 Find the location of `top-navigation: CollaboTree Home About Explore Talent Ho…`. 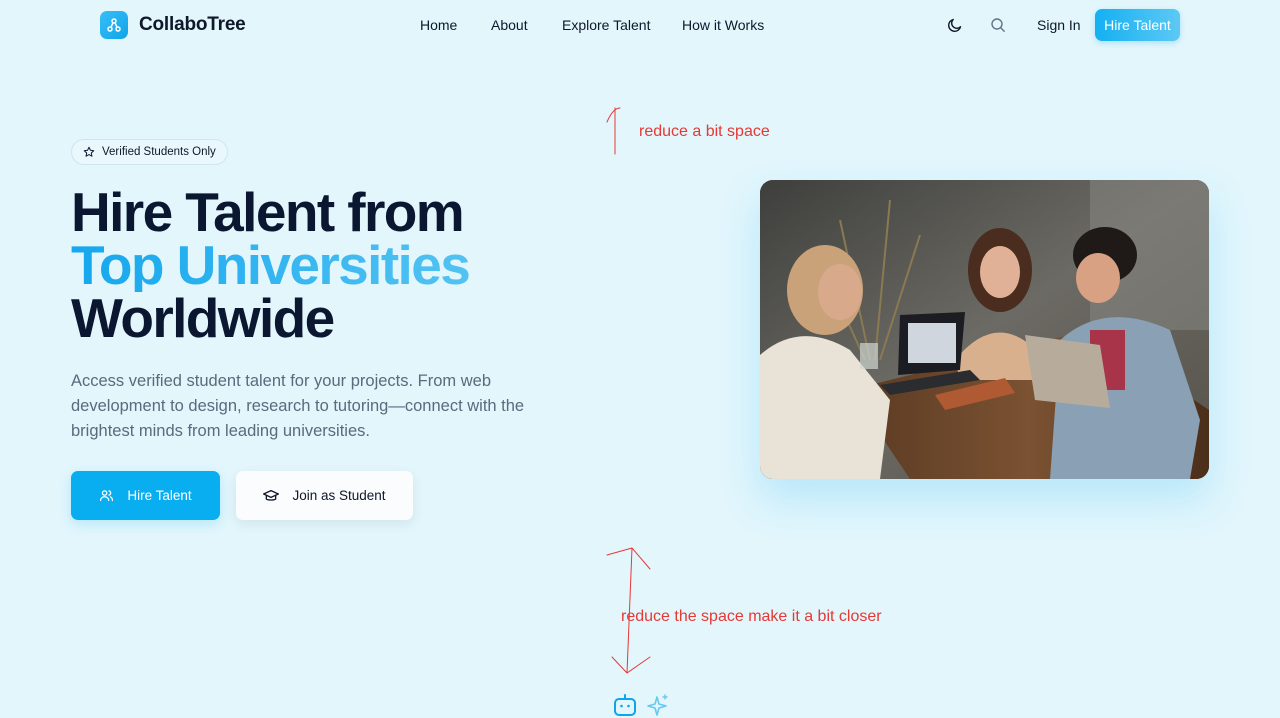

top-navigation: CollaboTree Home About Explore Talent Ho… is located at coordinates (640, 25).